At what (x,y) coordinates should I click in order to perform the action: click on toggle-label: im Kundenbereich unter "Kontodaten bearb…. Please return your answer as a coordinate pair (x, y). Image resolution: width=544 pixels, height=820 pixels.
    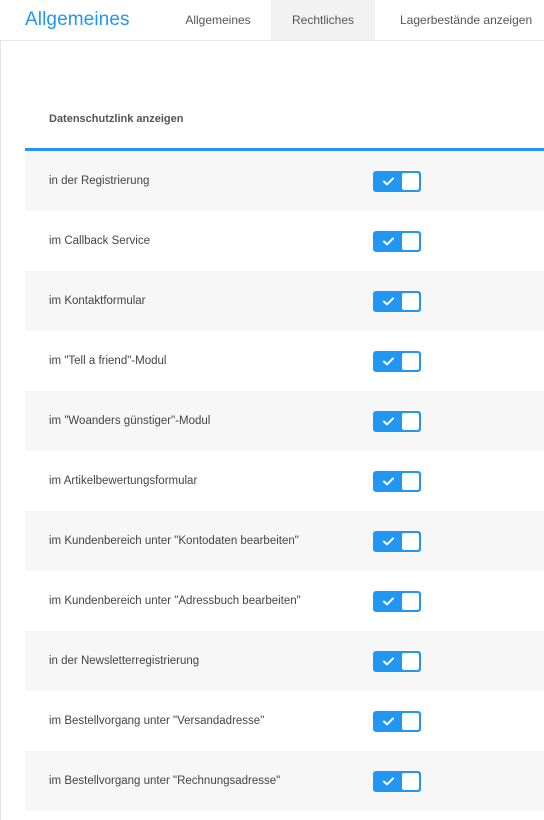
    Looking at the image, I should click on (174, 541).